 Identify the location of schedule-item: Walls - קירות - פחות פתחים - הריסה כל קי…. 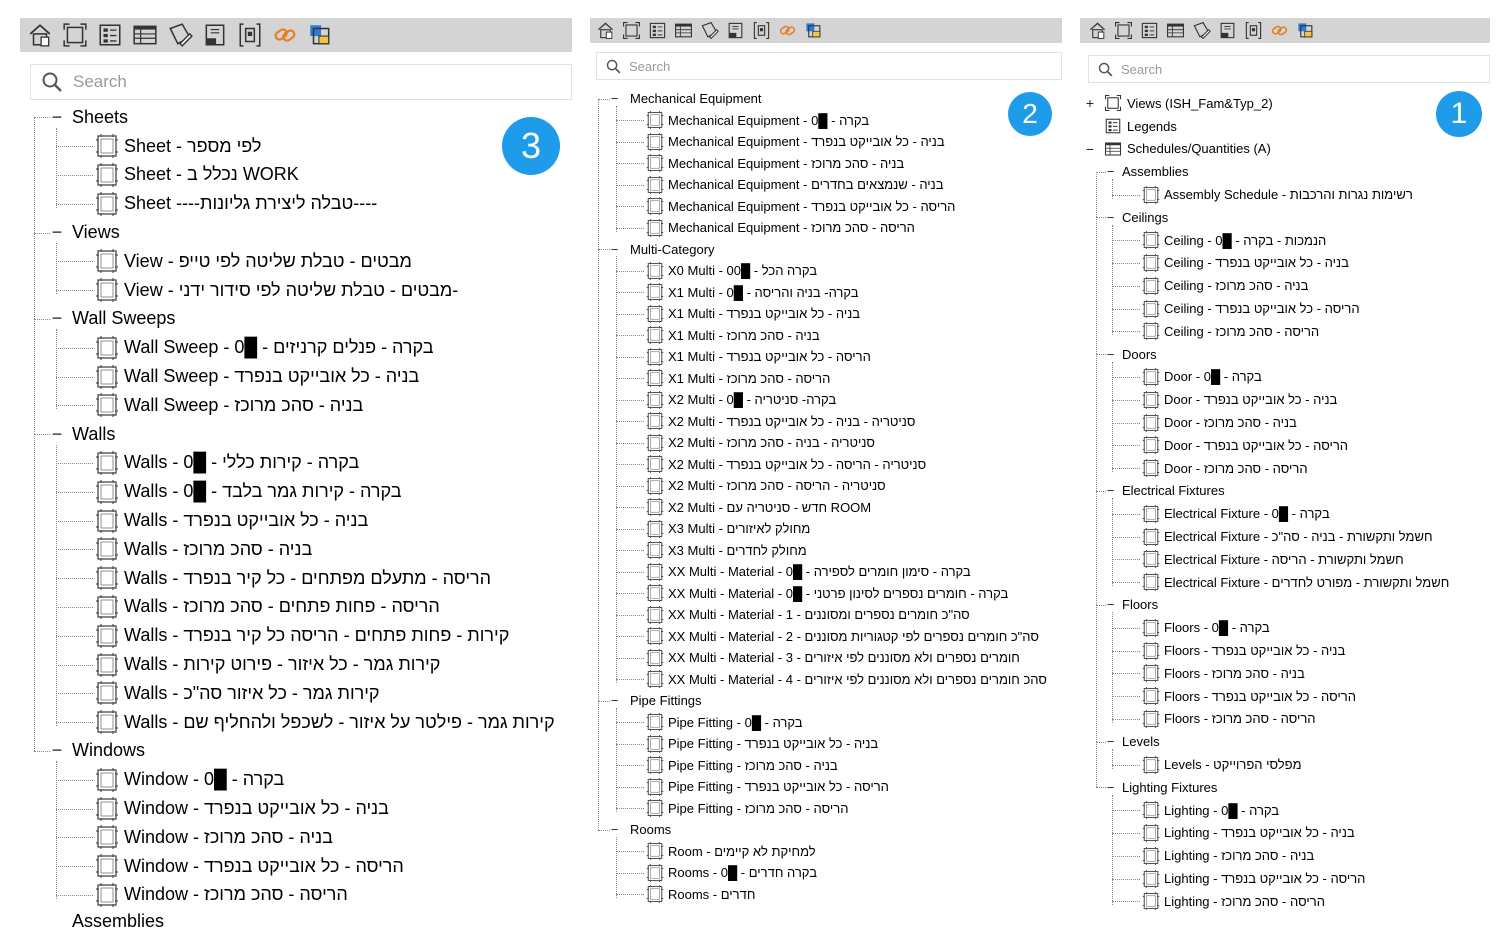
(302, 635).